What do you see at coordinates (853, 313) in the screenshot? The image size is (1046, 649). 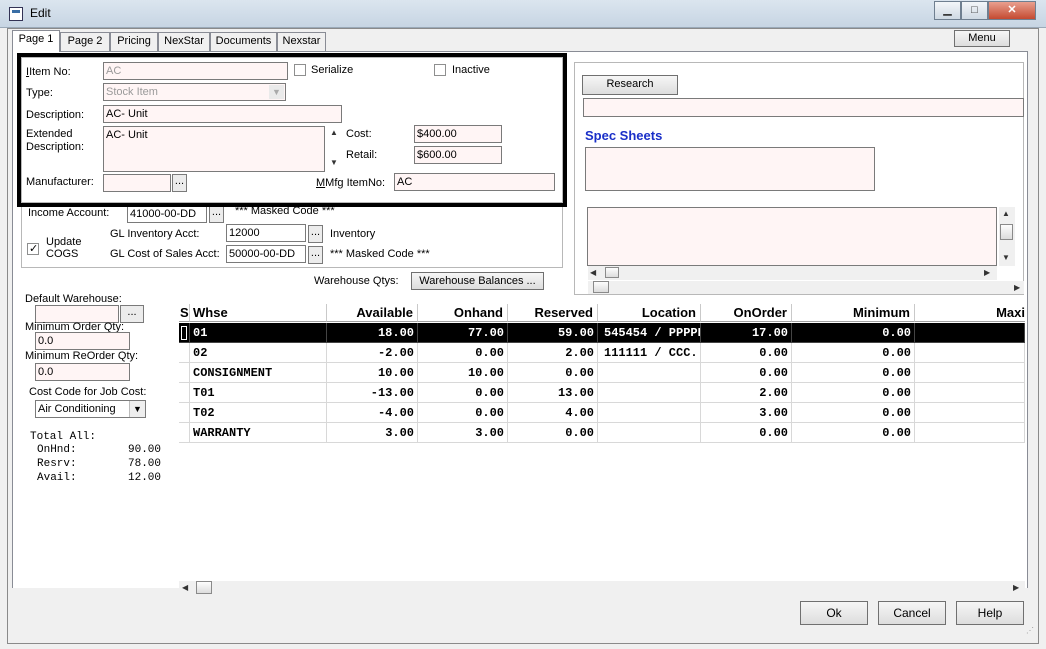 I see `column-header-minimum: Minimum` at bounding box center [853, 313].